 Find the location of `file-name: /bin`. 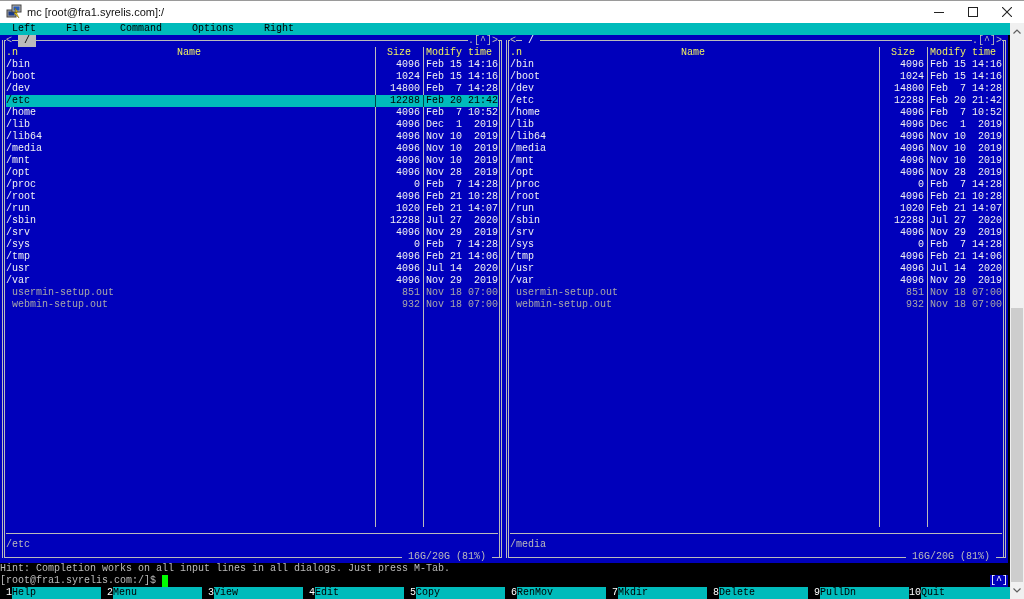

file-name: /bin is located at coordinates (18, 65).